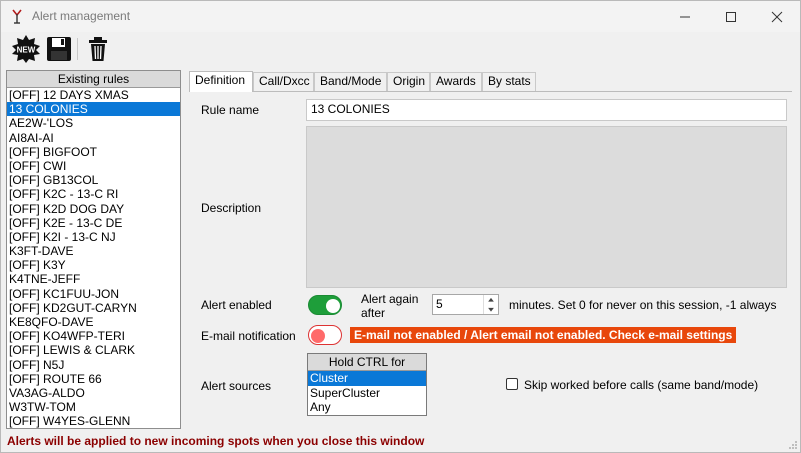 The height and width of the screenshot is (453, 801). Describe the element at coordinates (93, 138) in the screenshot. I see `rule-list-item: AI8AI-AI` at that location.